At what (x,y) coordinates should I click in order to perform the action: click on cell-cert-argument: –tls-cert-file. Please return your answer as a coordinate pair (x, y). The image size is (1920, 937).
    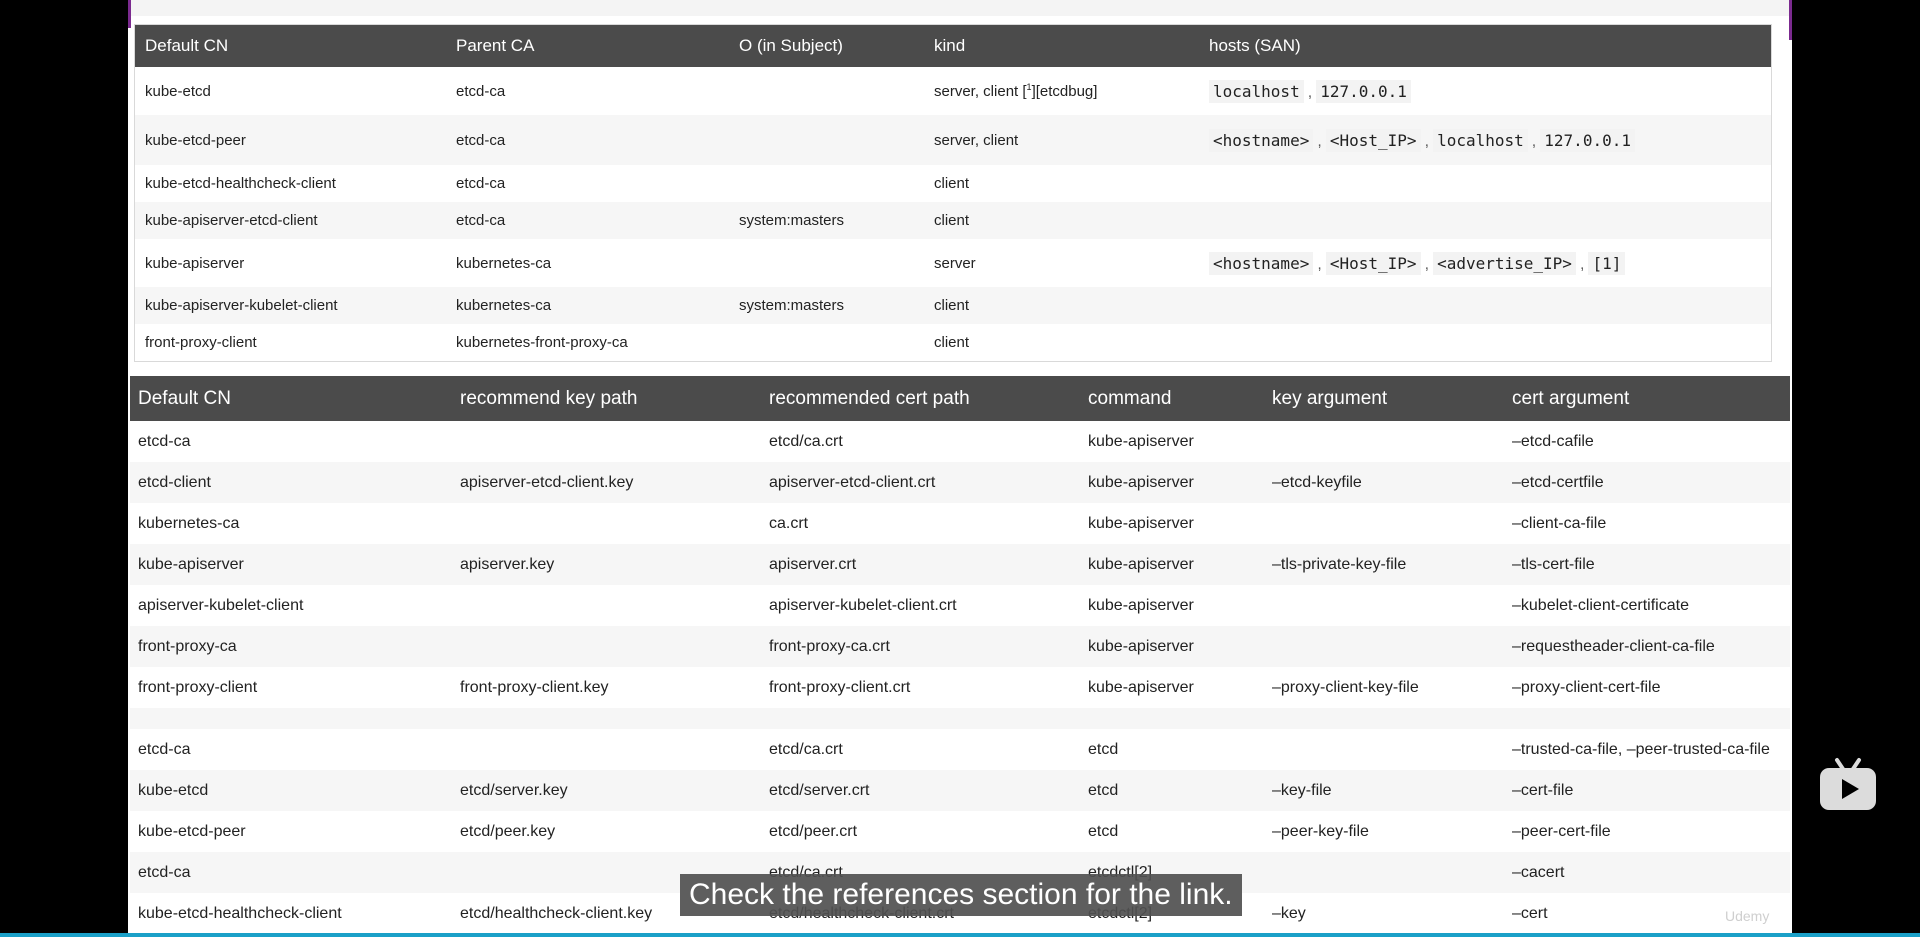
    Looking at the image, I should click on (1647, 564).